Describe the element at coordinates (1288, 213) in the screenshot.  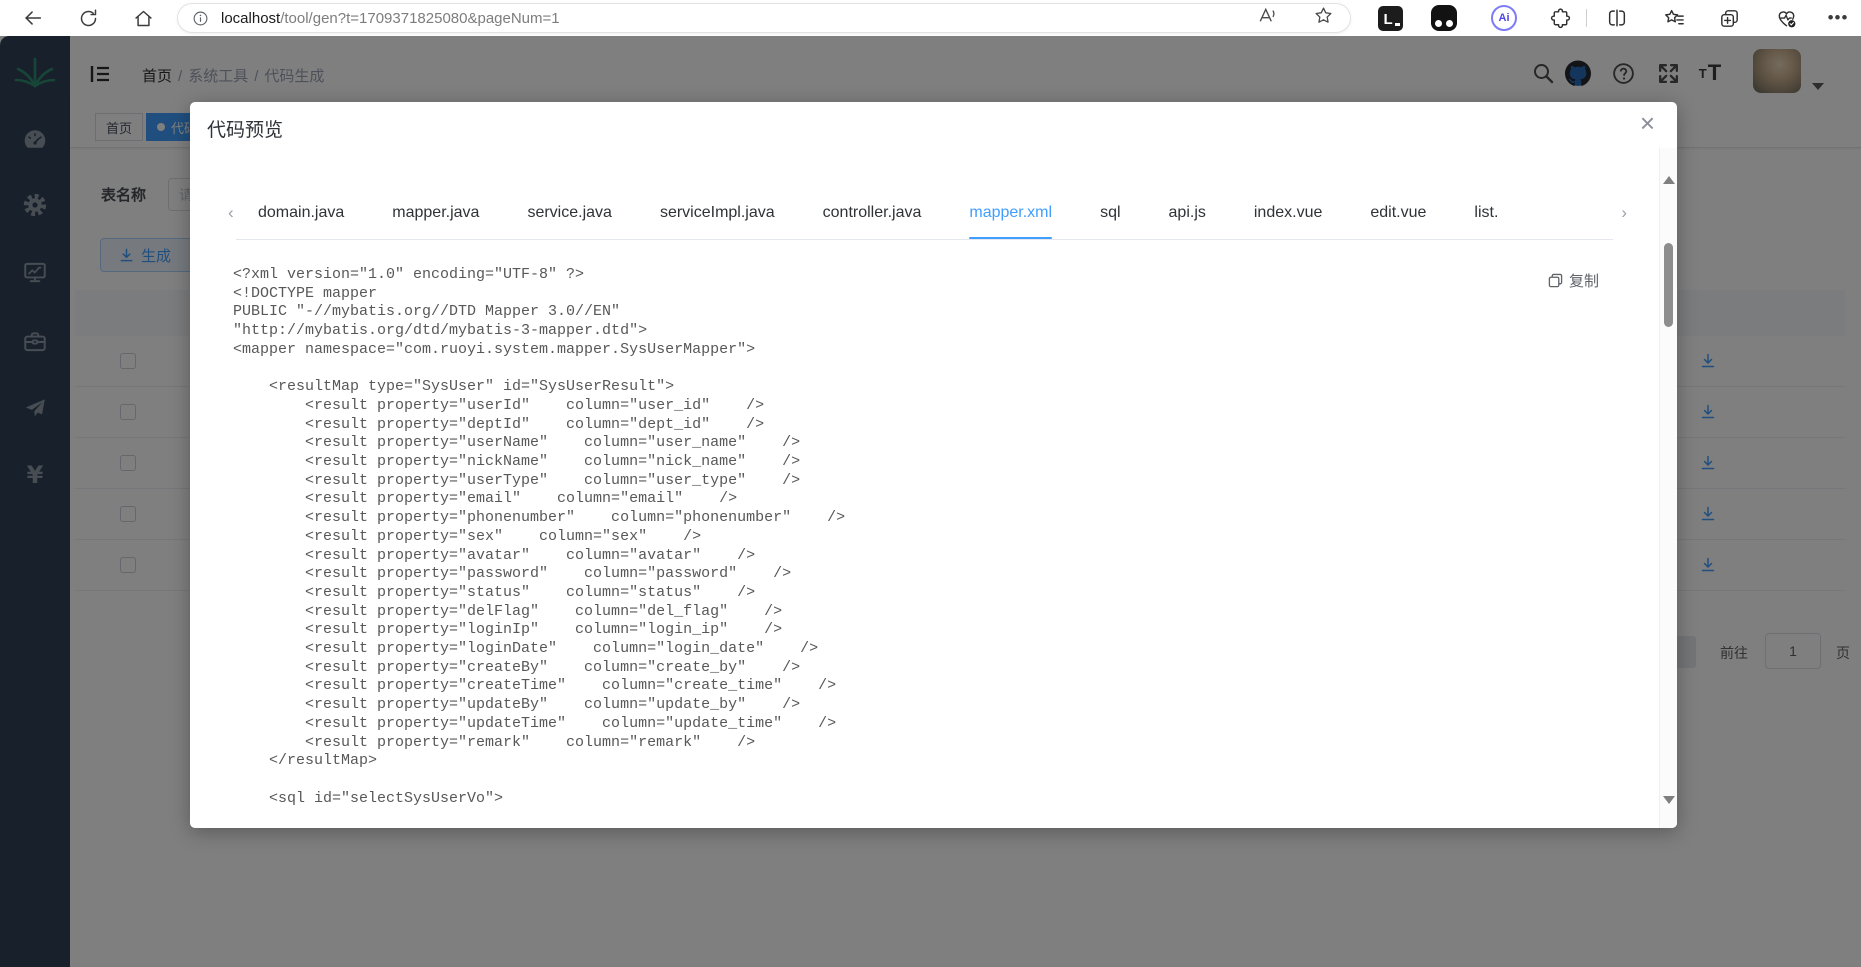
I see `tab-index.vue: index.vue` at that location.